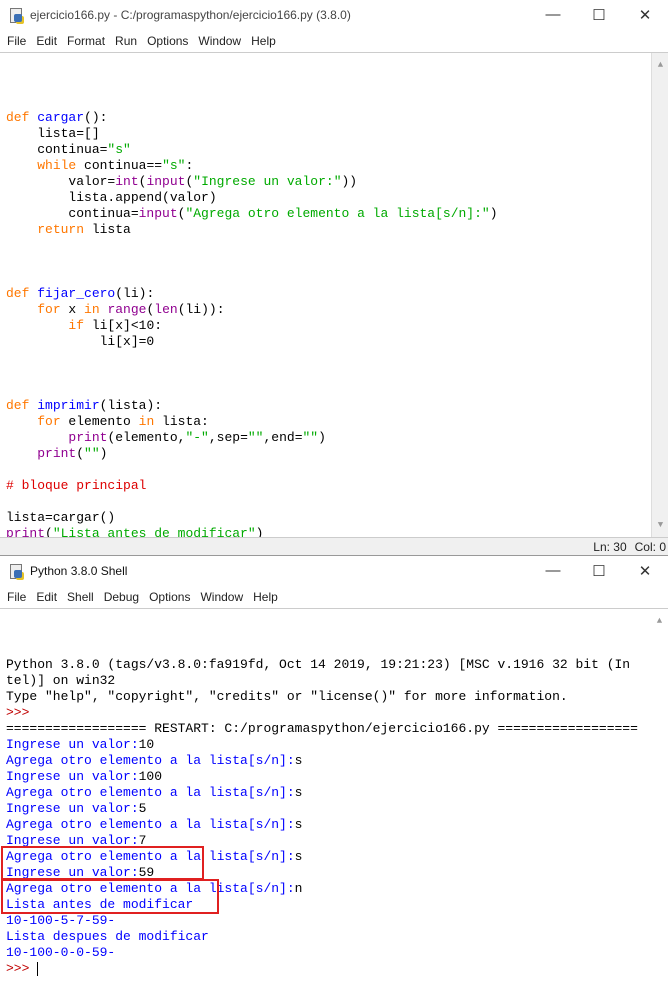 The image size is (668, 988). Describe the element at coordinates (334, 518) in the screenshot. I see `code-line: lista=cargar()` at that location.